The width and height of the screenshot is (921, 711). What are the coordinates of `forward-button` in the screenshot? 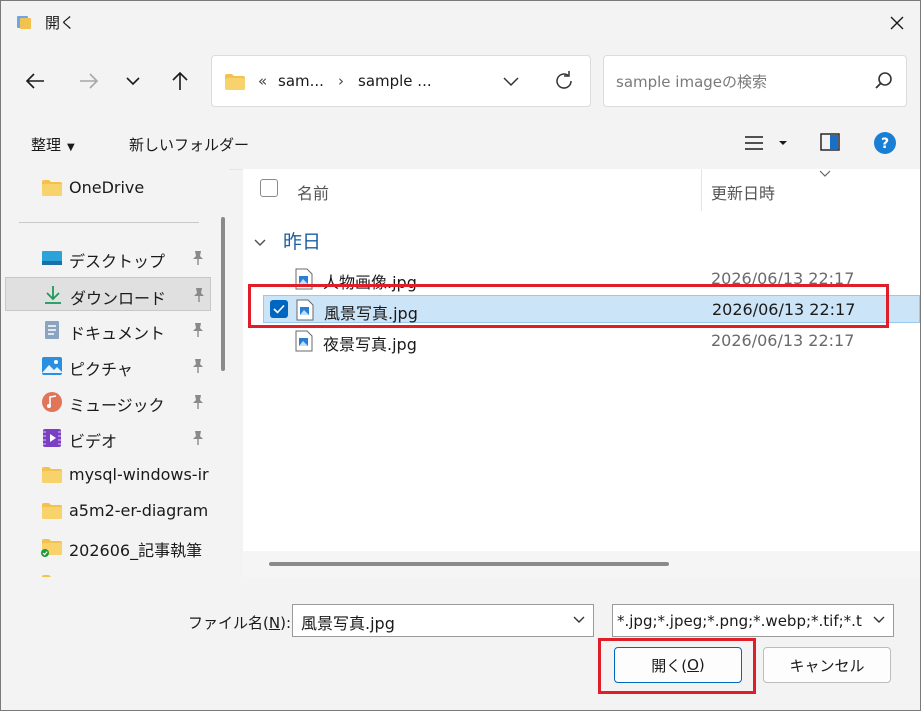 It's located at (89, 81).